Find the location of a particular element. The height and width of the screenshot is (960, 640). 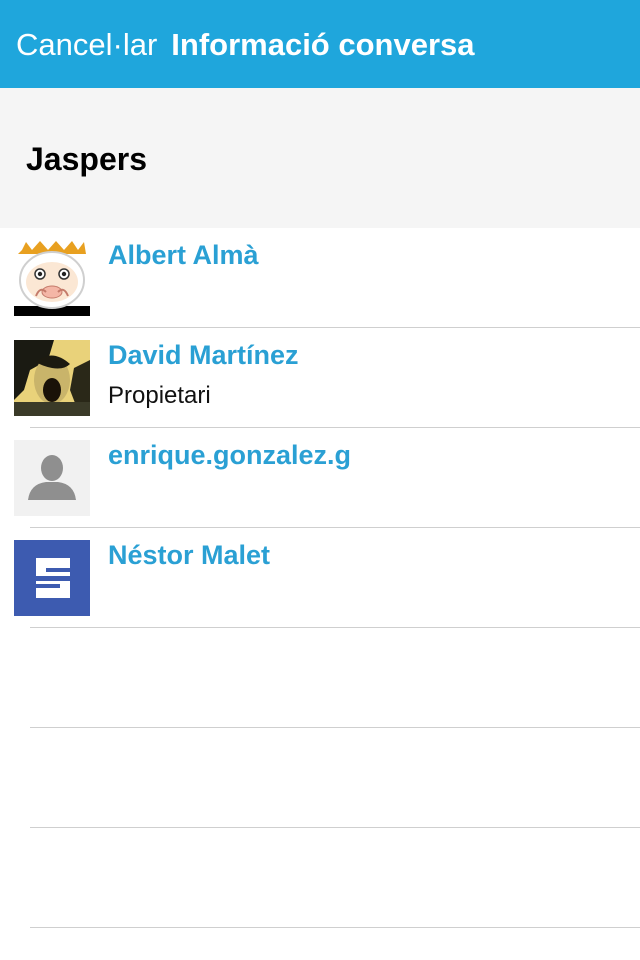

member-name: enrique.gonzalez.g is located at coordinates (230, 455).